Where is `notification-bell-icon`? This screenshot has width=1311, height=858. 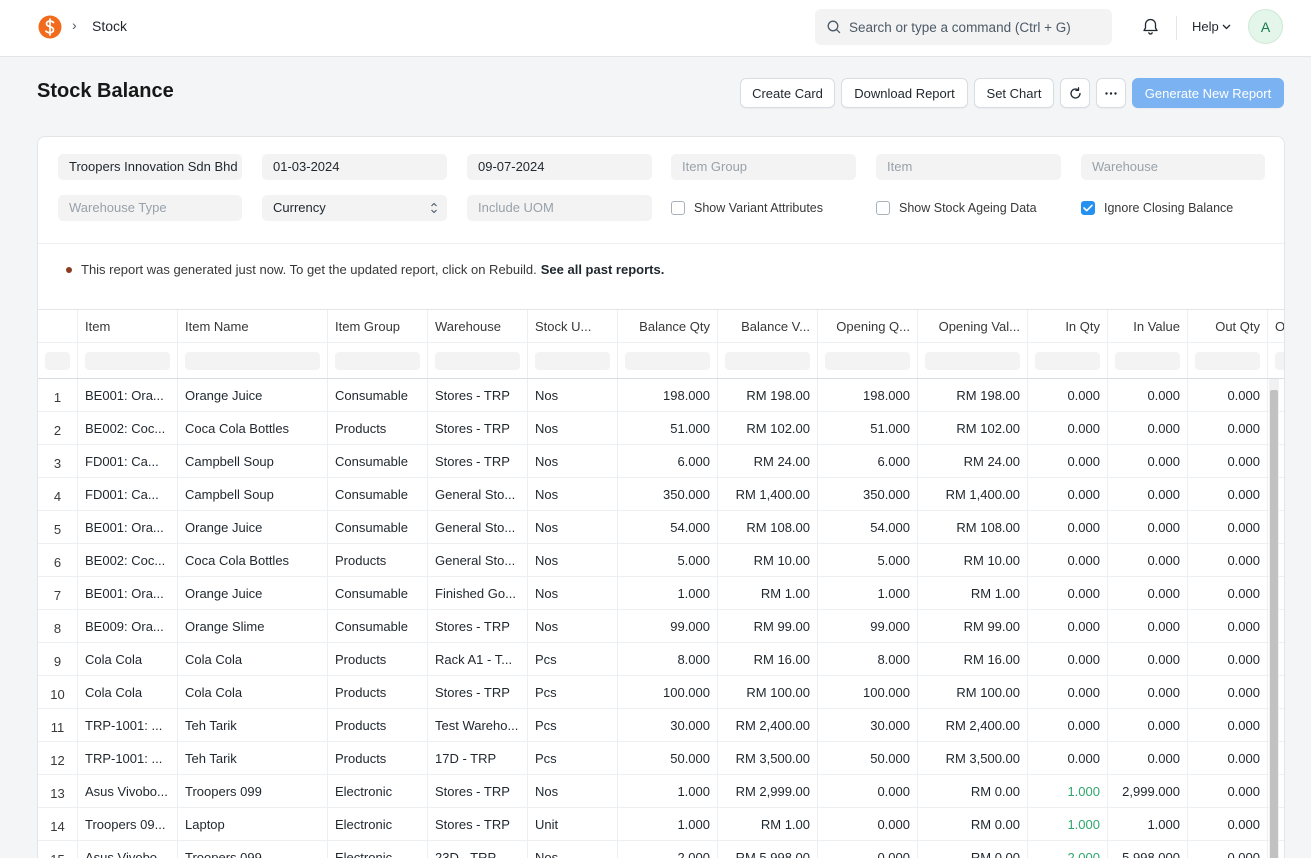
notification-bell-icon is located at coordinates (1150, 27).